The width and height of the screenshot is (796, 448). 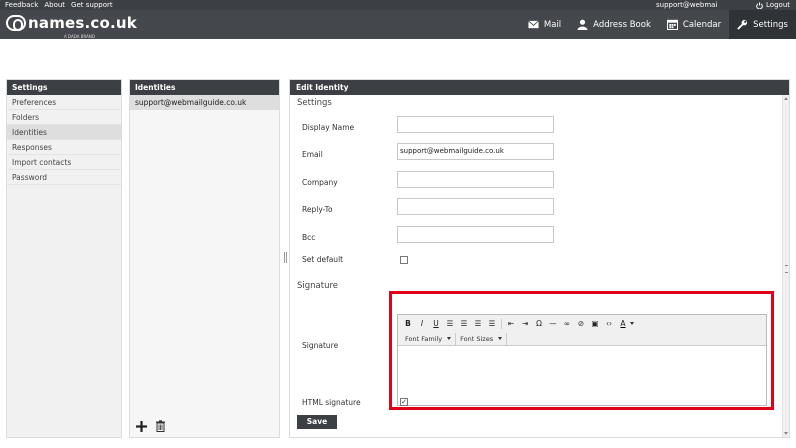 I want to click on edit-scrollbar, so click(x=785, y=266).